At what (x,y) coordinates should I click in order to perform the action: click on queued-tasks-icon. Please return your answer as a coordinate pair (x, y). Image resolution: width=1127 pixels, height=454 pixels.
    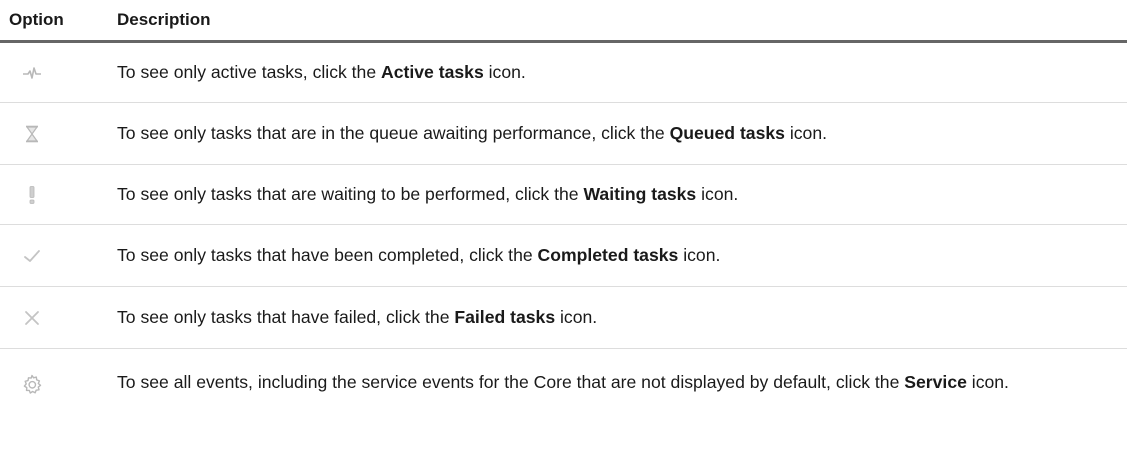
    Looking at the image, I should click on (32, 134).